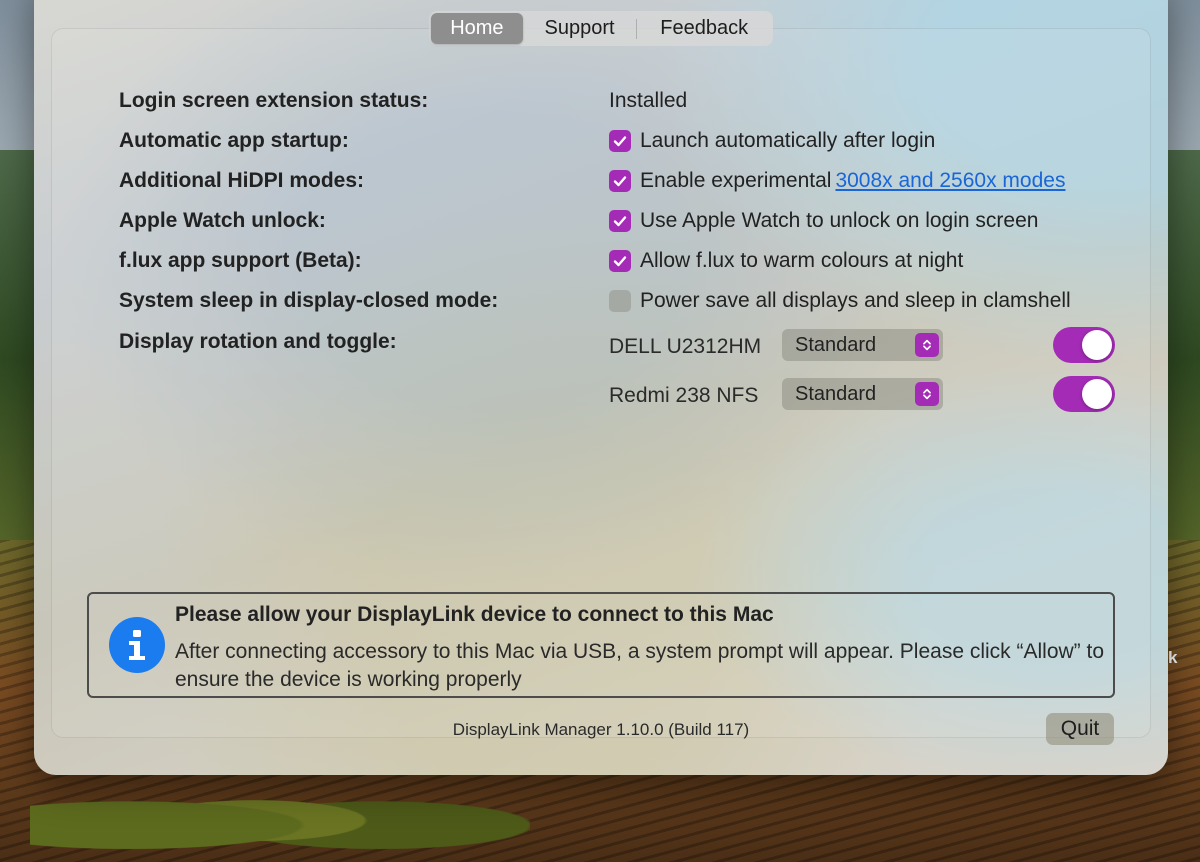  I want to click on rotation-label: Display rotation and toggle:, so click(258, 341).